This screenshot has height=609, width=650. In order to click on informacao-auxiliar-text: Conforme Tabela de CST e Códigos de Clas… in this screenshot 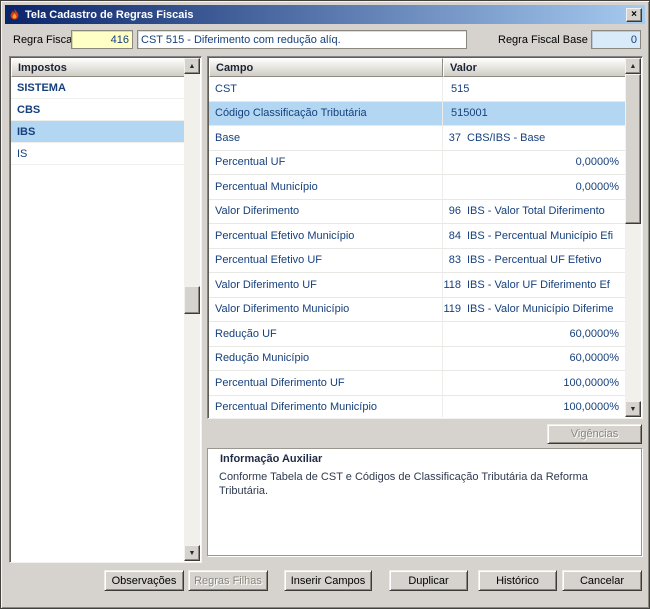, I will do `click(403, 484)`.